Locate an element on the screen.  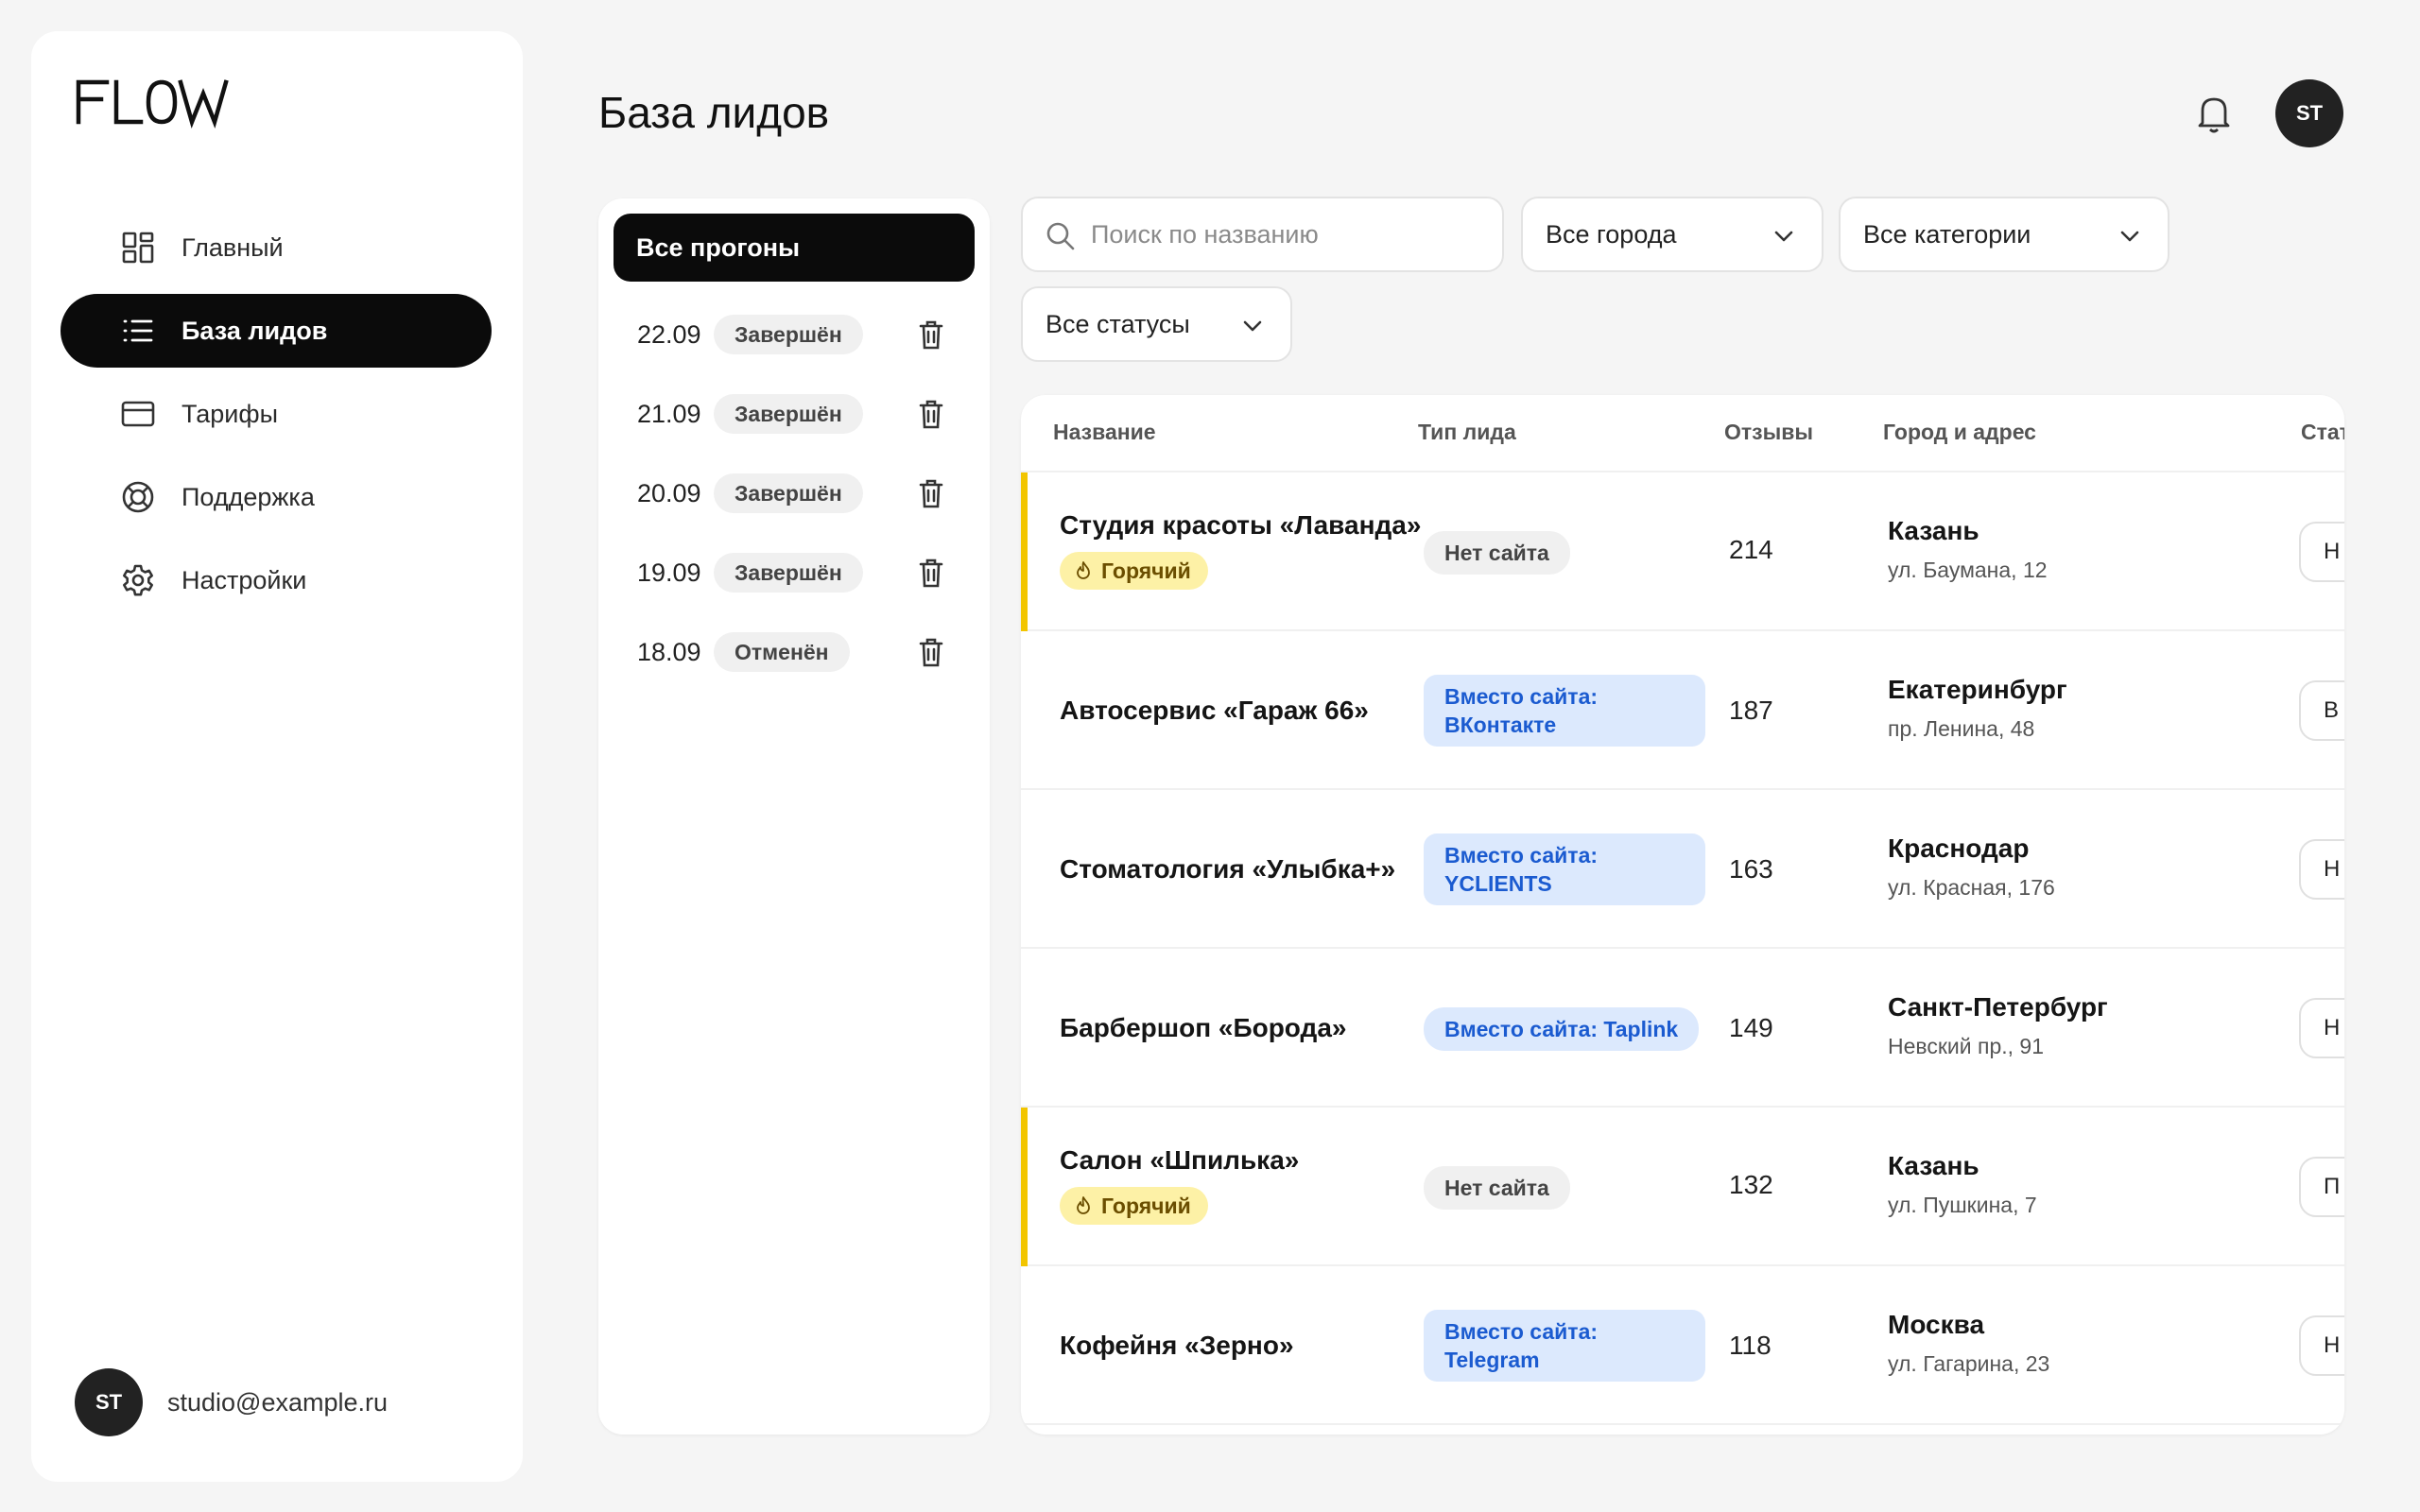
run-item: 22.09 Завершён is located at coordinates (794, 334).